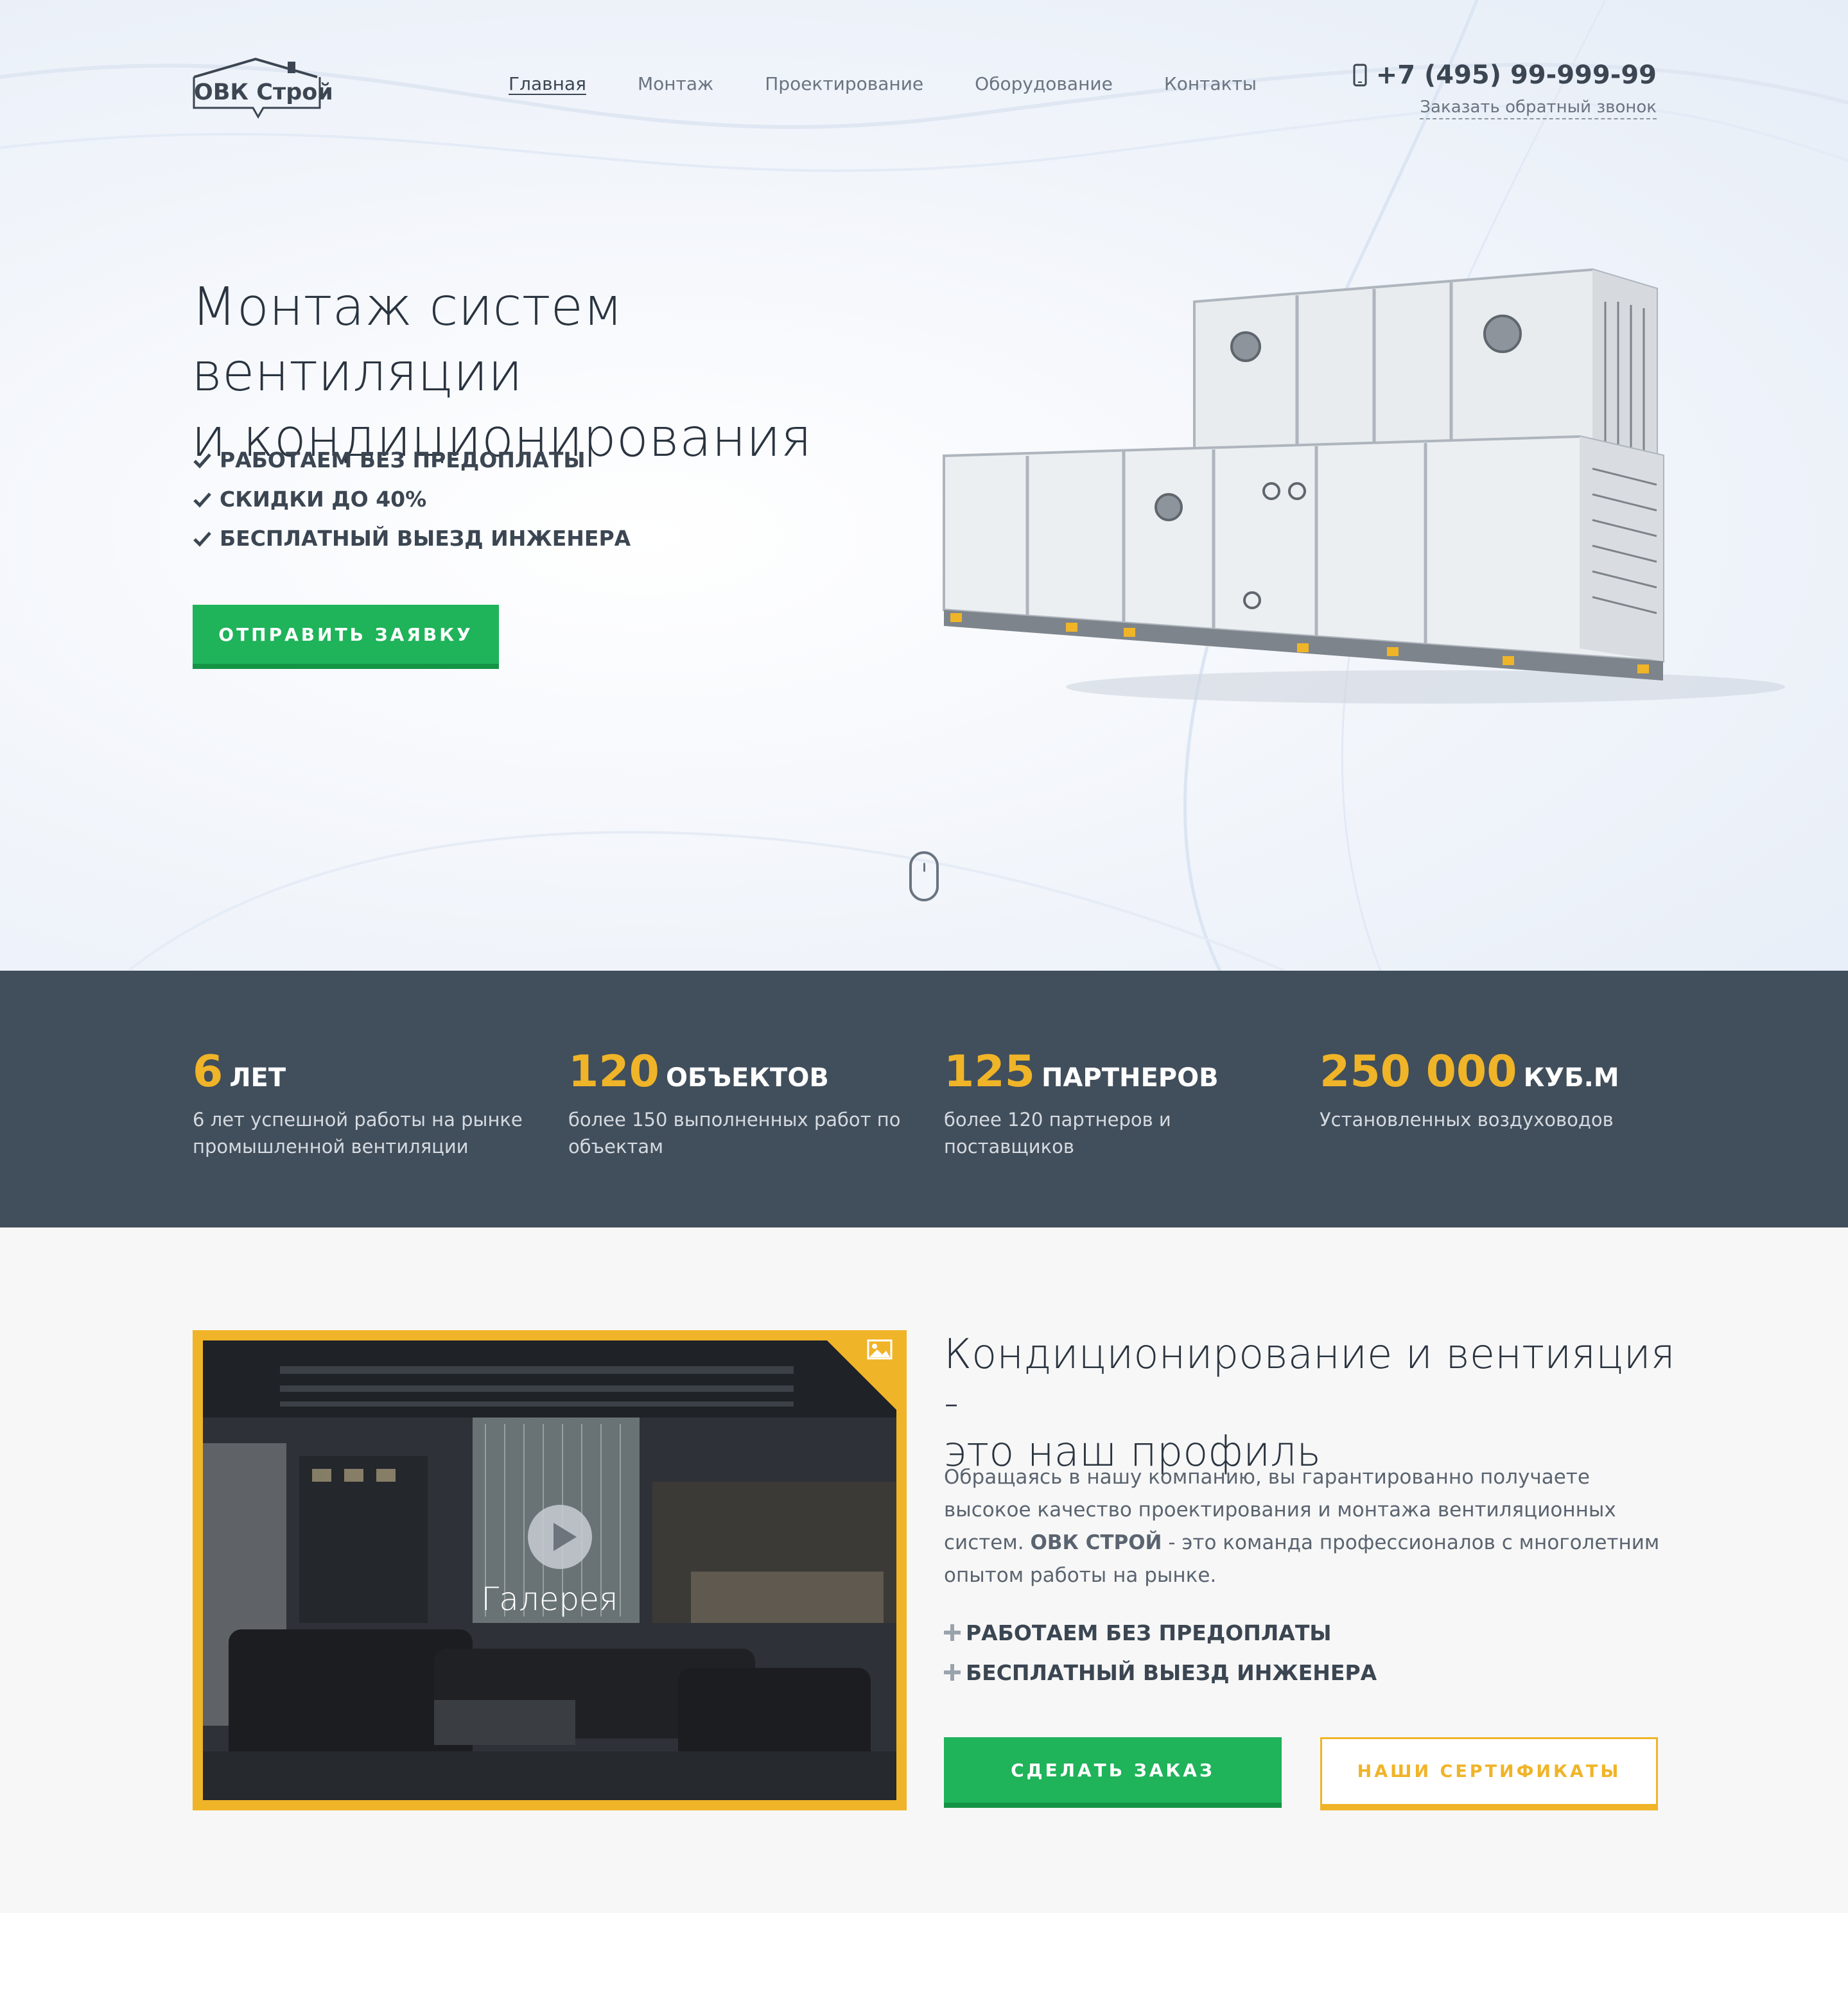 The width and height of the screenshot is (1848, 2003). I want to click on hero-benefit-item: БЕСПЛАТНЫЙ ВЫЕЗД ИНЖЕНЕРА, so click(412, 538).